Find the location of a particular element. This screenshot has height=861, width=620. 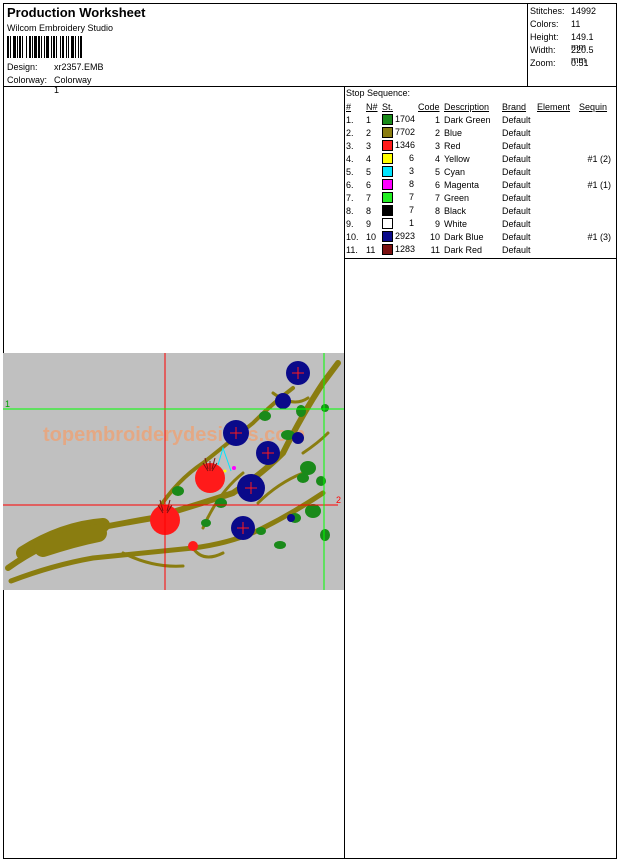

cell-code: 6 is located at coordinates (437, 184).